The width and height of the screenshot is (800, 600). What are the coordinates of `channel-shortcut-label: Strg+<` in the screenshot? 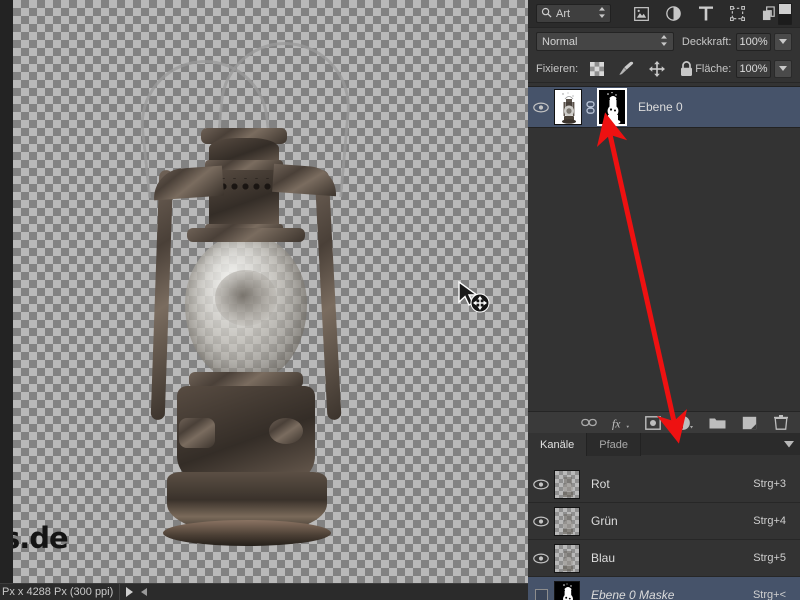 It's located at (769, 594).